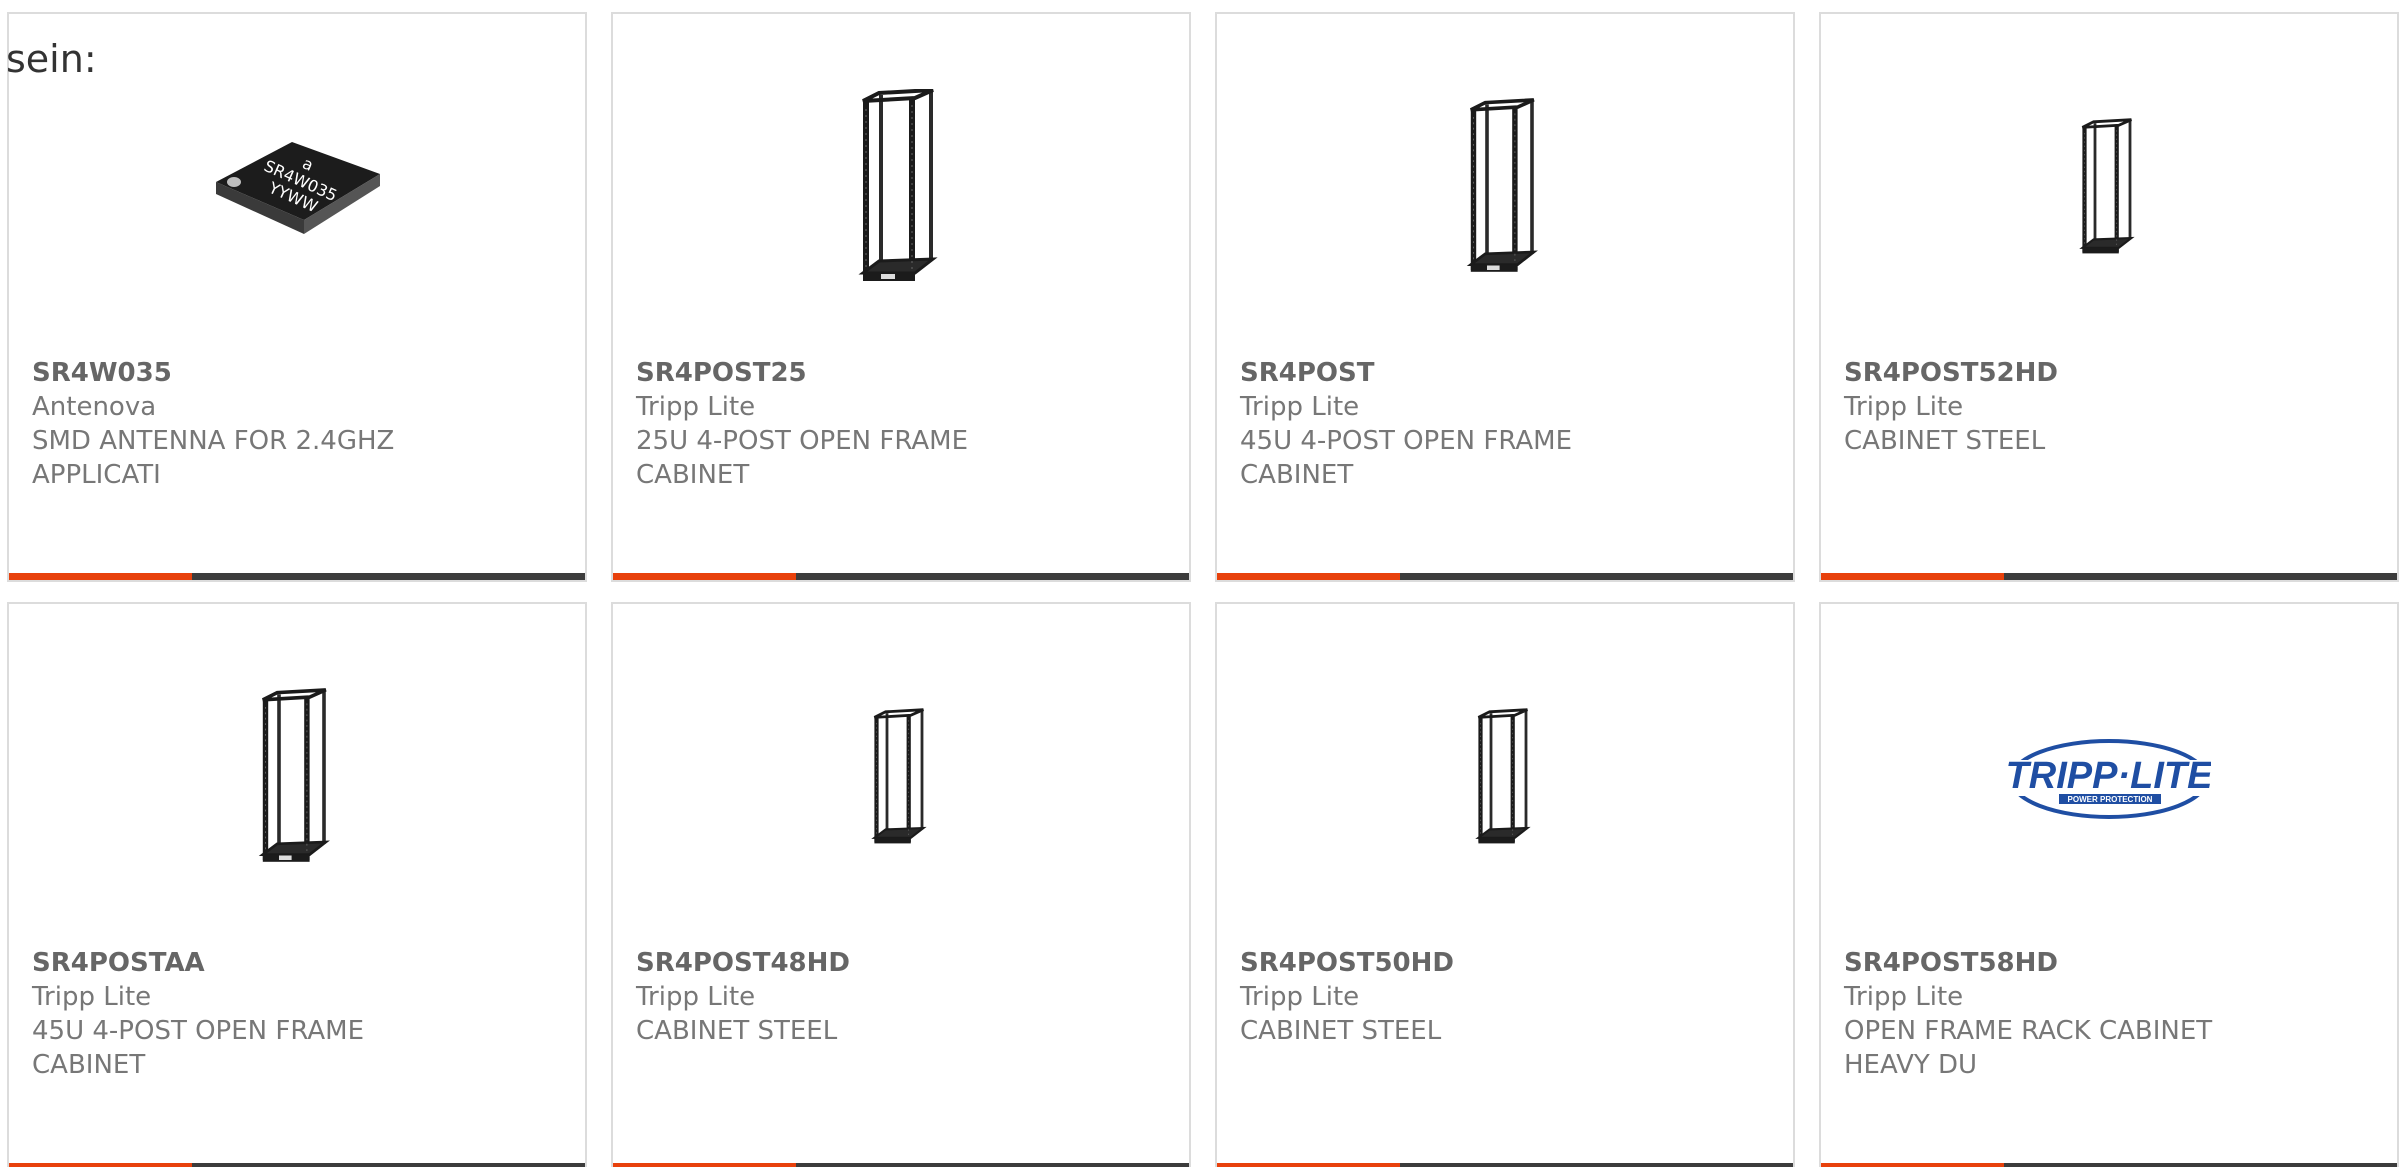 The height and width of the screenshot is (1167, 2400). What do you see at coordinates (1506, 373) in the screenshot?
I see `part-number-link: SR4POST` at bounding box center [1506, 373].